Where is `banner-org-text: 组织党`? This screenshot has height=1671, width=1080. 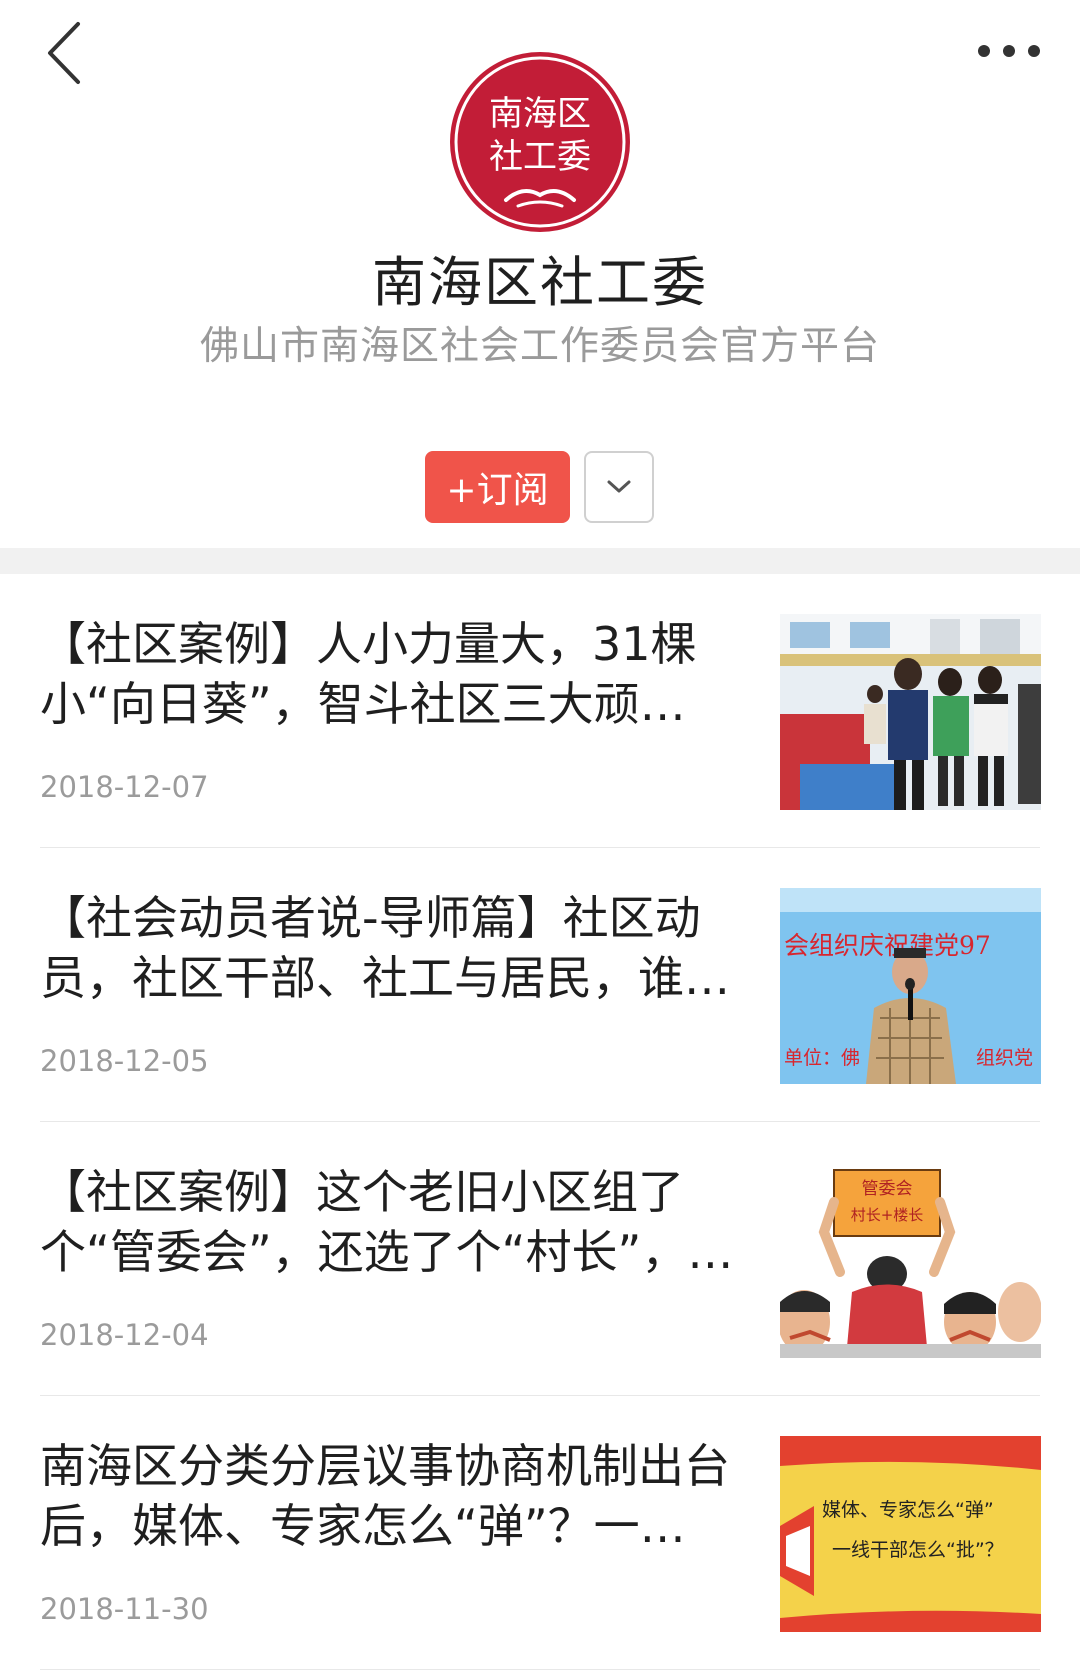
banner-org-text: 组织党 is located at coordinates (1004, 1058).